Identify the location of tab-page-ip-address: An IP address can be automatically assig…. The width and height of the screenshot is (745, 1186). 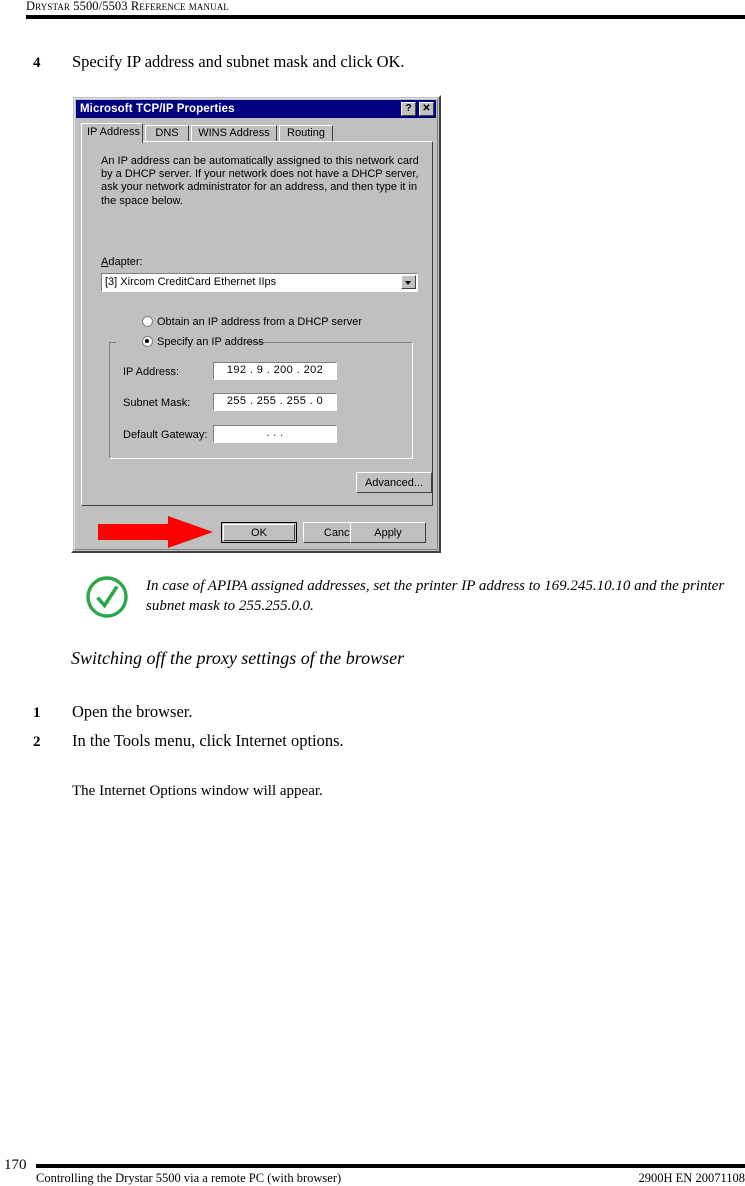
(257, 323).